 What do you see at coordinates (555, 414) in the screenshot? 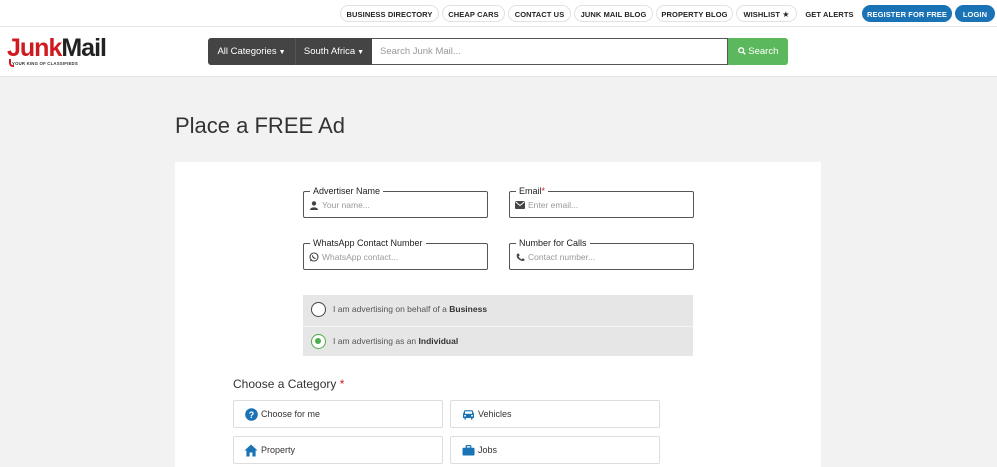
I see `category-vehicles: Vehicles` at bounding box center [555, 414].